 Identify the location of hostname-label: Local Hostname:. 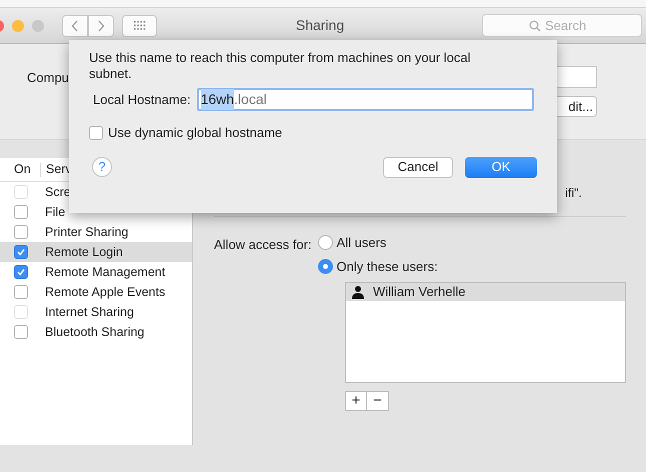
(142, 99).